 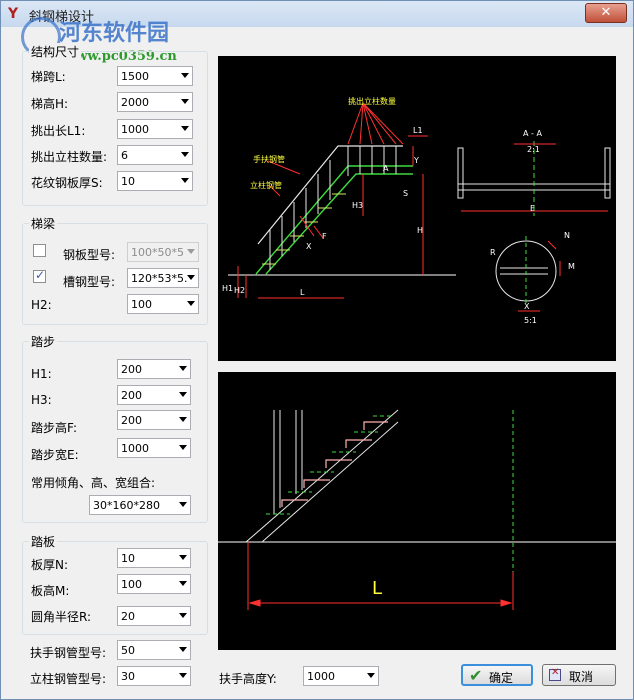 What do you see at coordinates (41, 374) in the screenshot?
I see `h1-label: H1:` at bounding box center [41, 374].